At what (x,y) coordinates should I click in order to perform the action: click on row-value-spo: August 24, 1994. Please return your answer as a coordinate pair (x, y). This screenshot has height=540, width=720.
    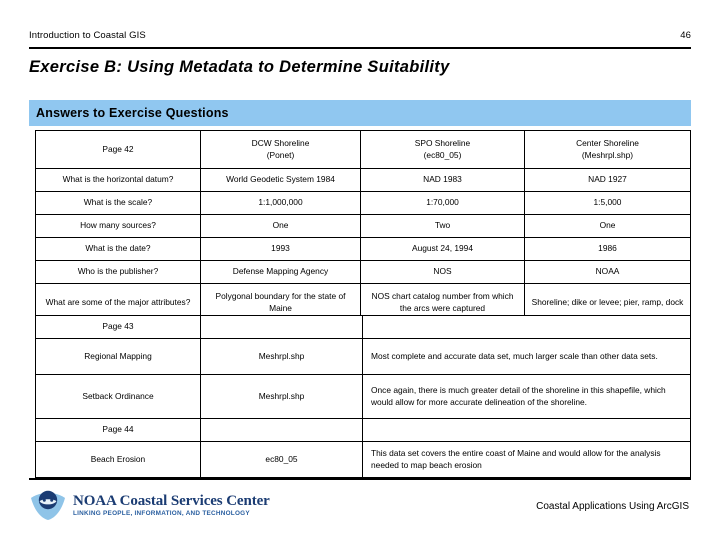
    Looking at the image, I should click on (442, 249).